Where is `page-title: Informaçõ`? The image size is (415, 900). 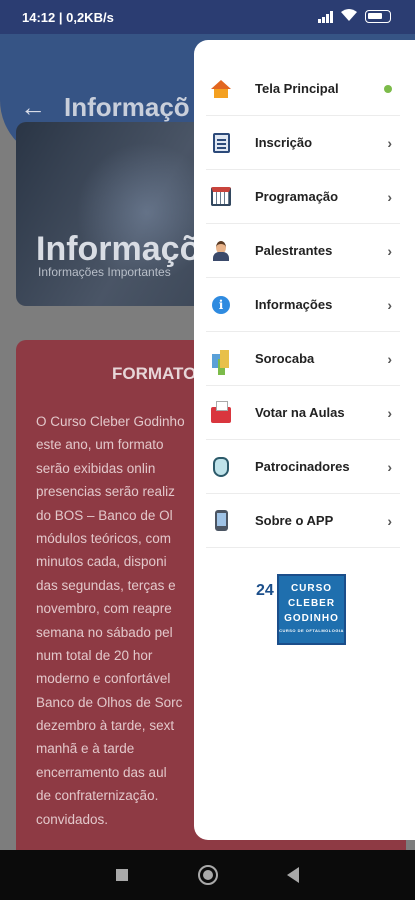
page-title: Informaçõ is located at coordinates (127, 107).